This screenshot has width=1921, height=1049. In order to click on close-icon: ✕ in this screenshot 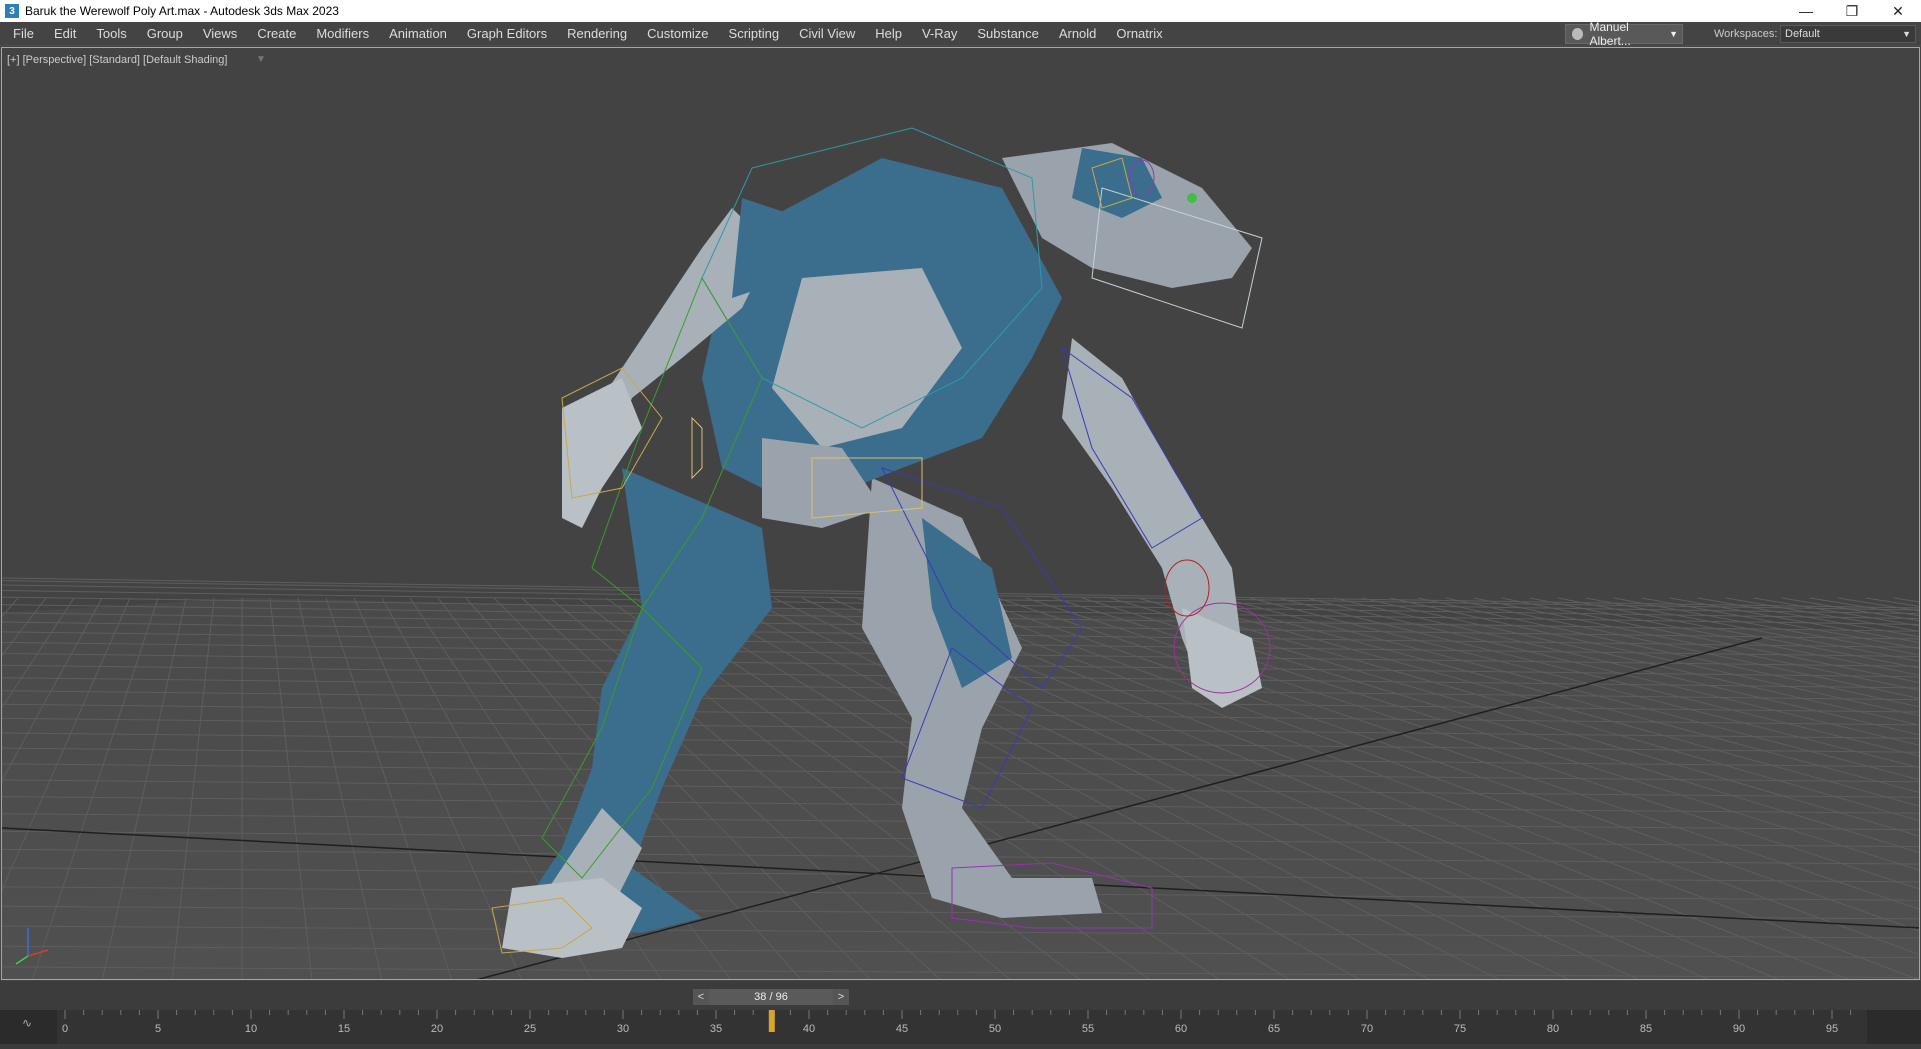, I will do `click(1898, 10)`.